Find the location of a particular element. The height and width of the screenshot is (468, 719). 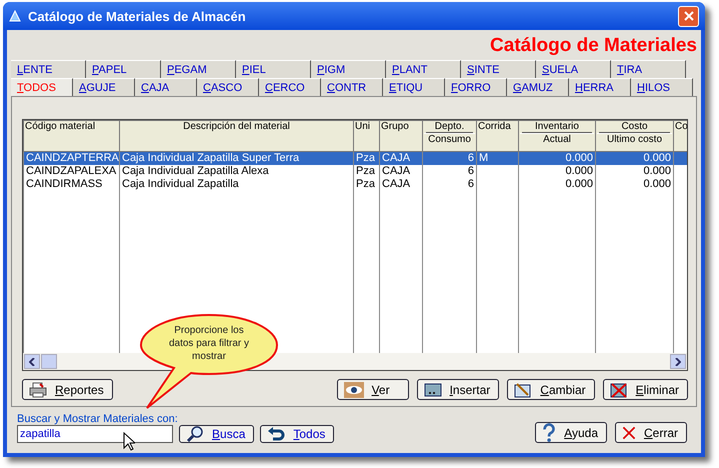

category-tab: FORRO is located at coordinates (476, 87).